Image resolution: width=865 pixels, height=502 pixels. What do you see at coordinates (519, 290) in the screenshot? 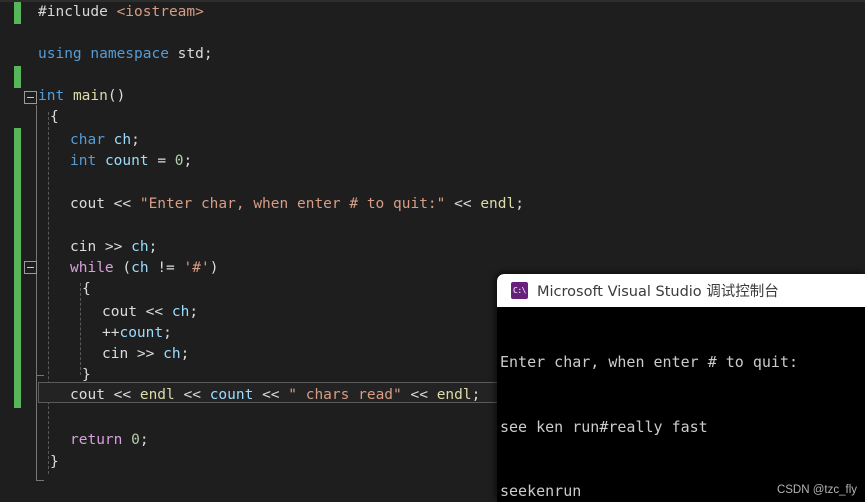
I see `console-app-icon: C:\` at bounding box center [519, 290].